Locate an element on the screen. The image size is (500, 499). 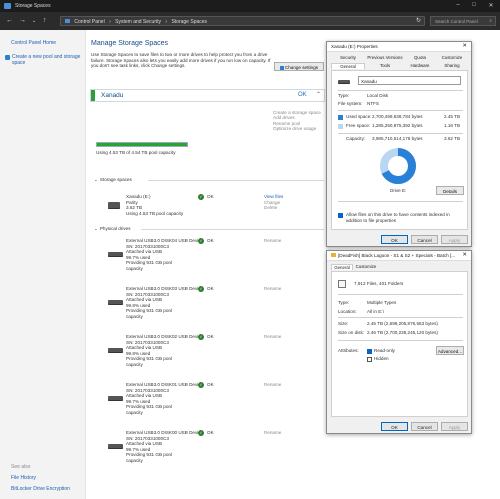
tab-previous-versions: Previous Versions is located at coordinates (385, 57).